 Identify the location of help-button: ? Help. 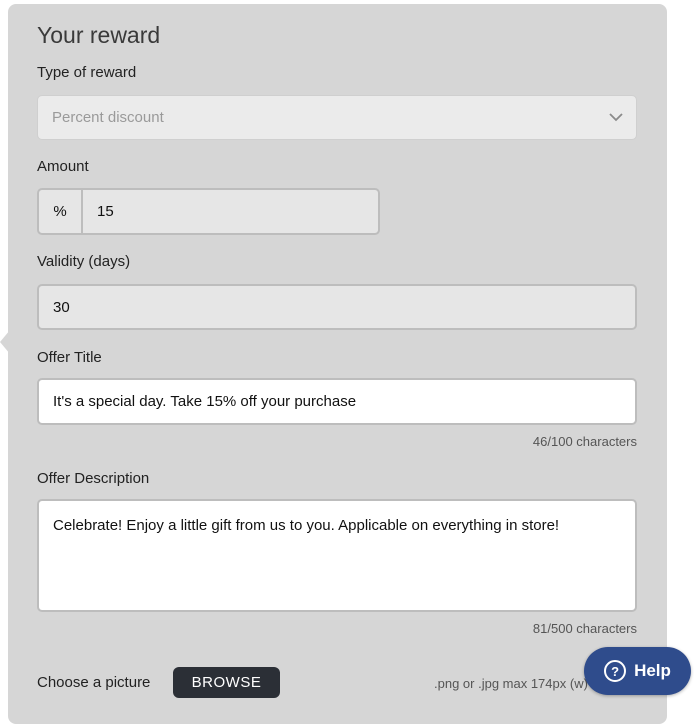
(637, 671).